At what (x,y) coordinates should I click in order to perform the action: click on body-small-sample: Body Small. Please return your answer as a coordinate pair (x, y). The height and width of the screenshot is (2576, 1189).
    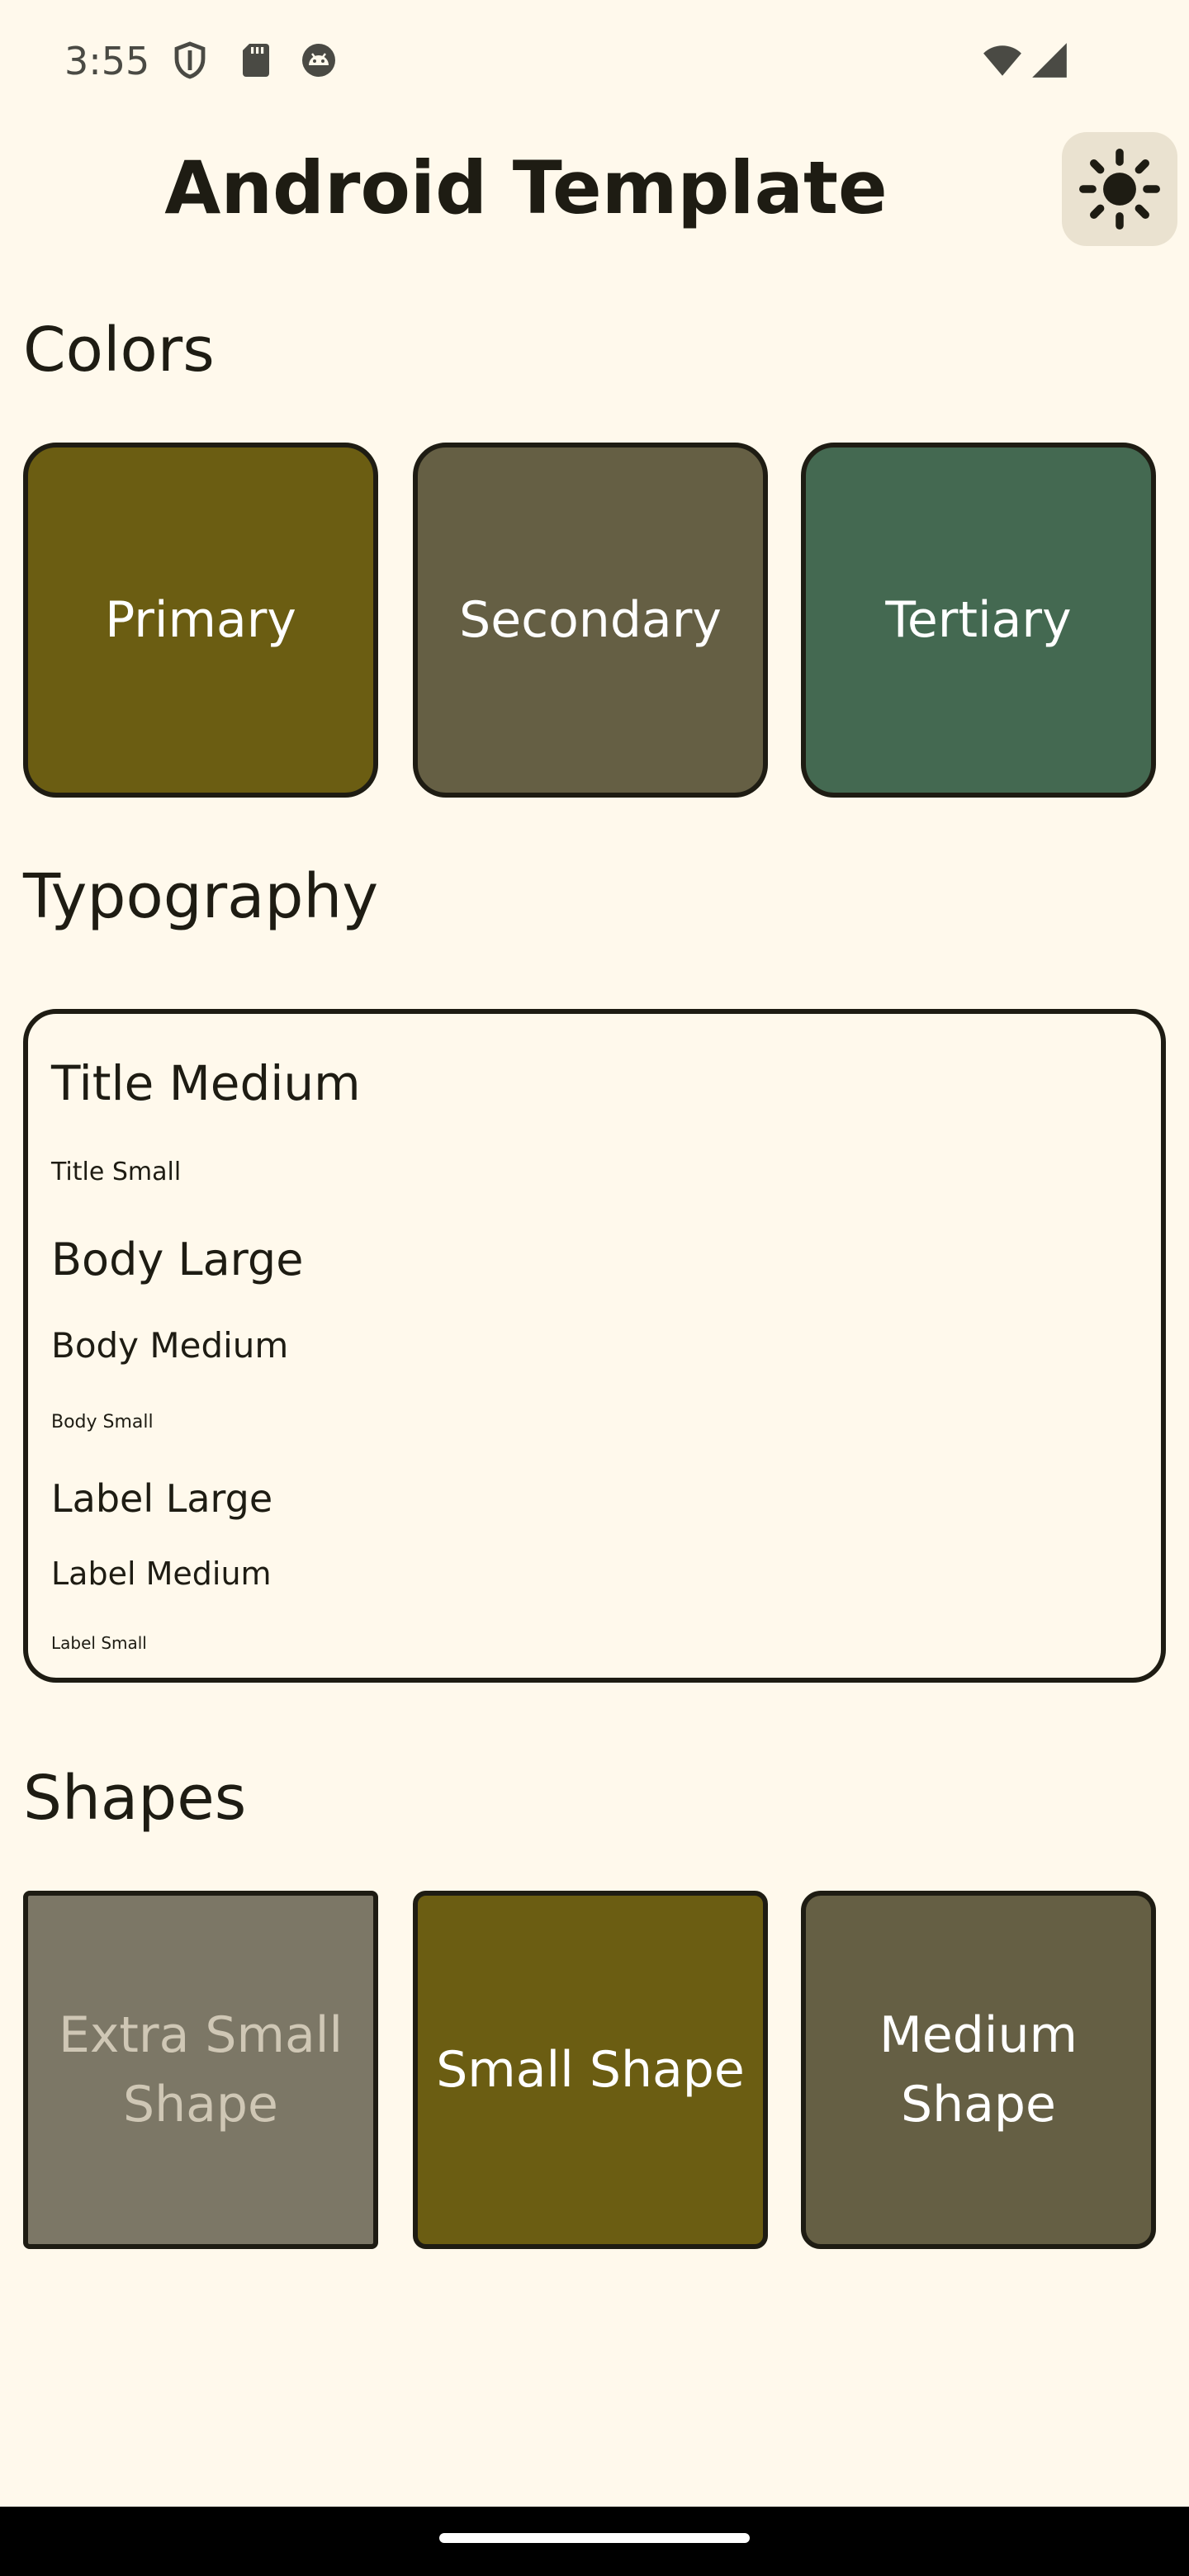
    Looking at the image, I should click on (102, 1422).